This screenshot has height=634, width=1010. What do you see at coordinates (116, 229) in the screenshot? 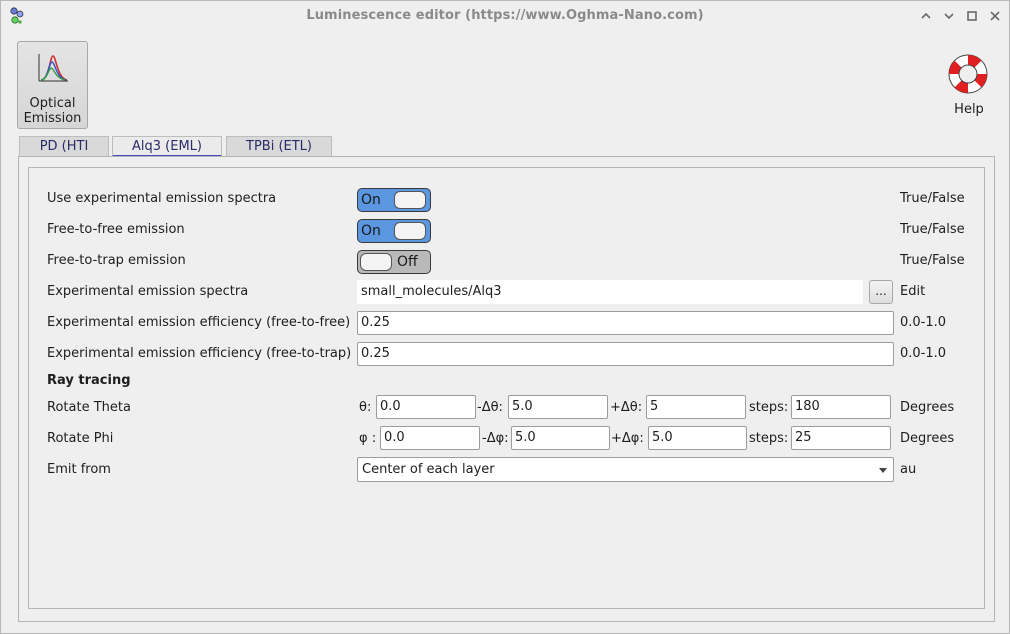
I see `free-to-free-label: Free-to-free emission` at bounding box center [116, 229].